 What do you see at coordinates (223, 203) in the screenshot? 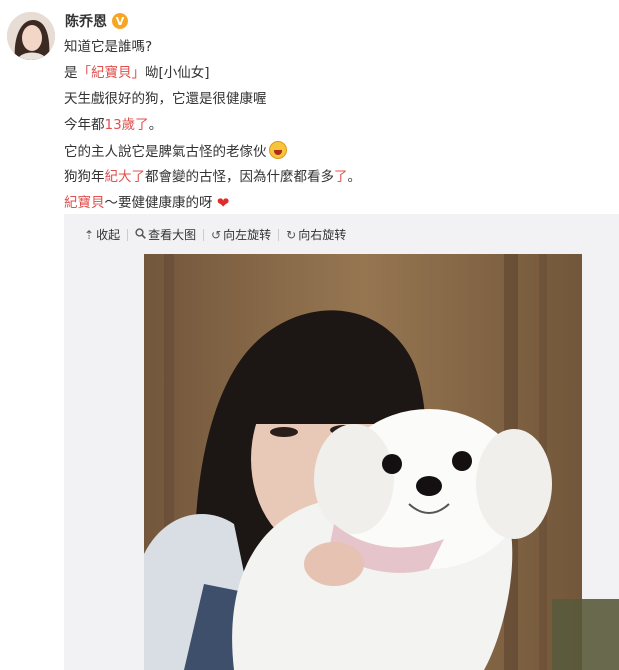
I see `heart-icon: ❤` at bounding box center [223, 203].